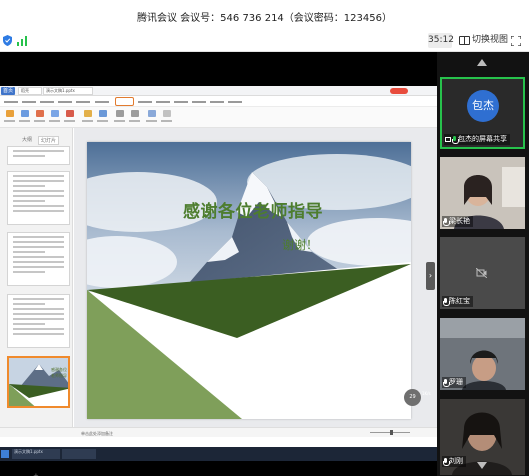 The image size is (529, 476). I want to click on slide-thumbnail: 11, so click(38, 259).